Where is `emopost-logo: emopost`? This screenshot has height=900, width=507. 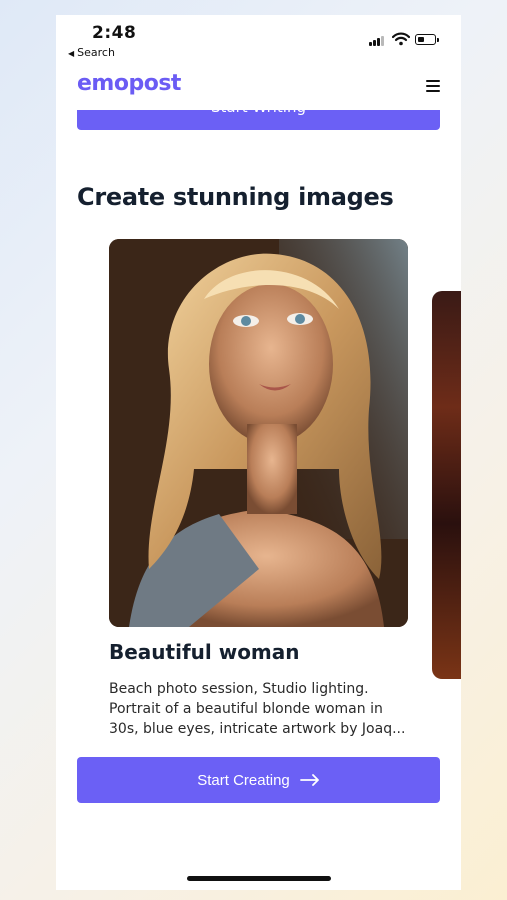 emopost-logo: emopost is located at coordinates (129, 83).